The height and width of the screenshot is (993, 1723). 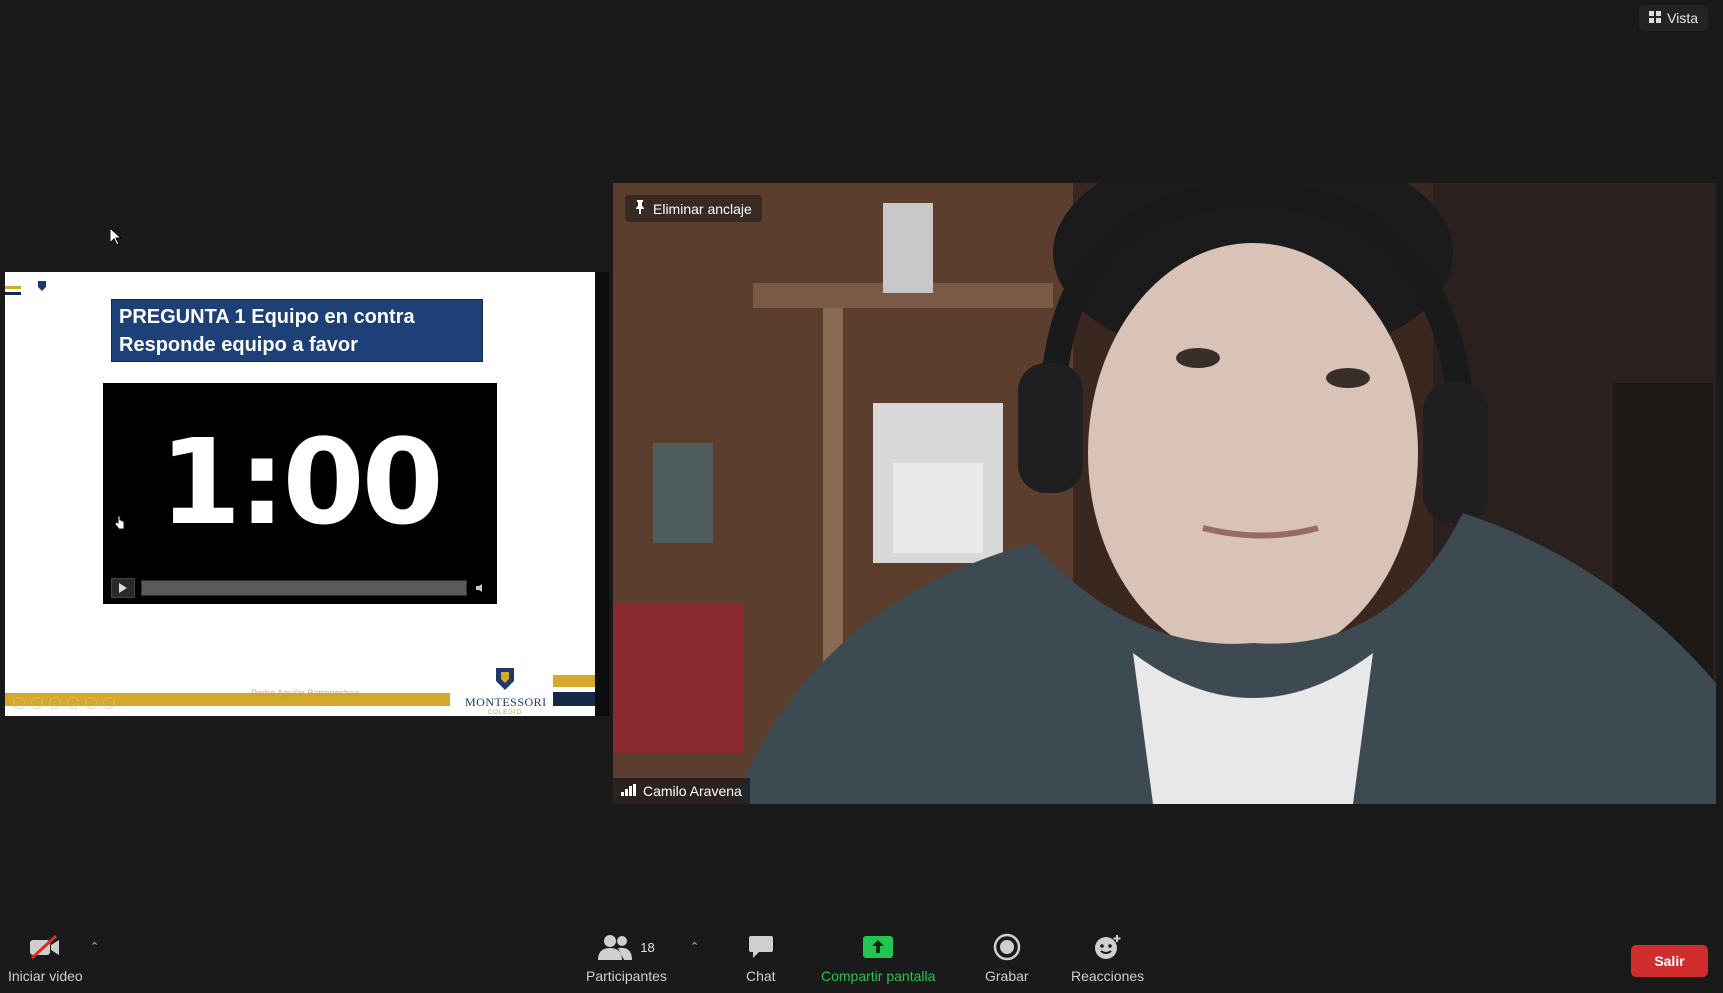 I want to click on share-screen-button: Compartir pantalla, so click(x=878, y=958).